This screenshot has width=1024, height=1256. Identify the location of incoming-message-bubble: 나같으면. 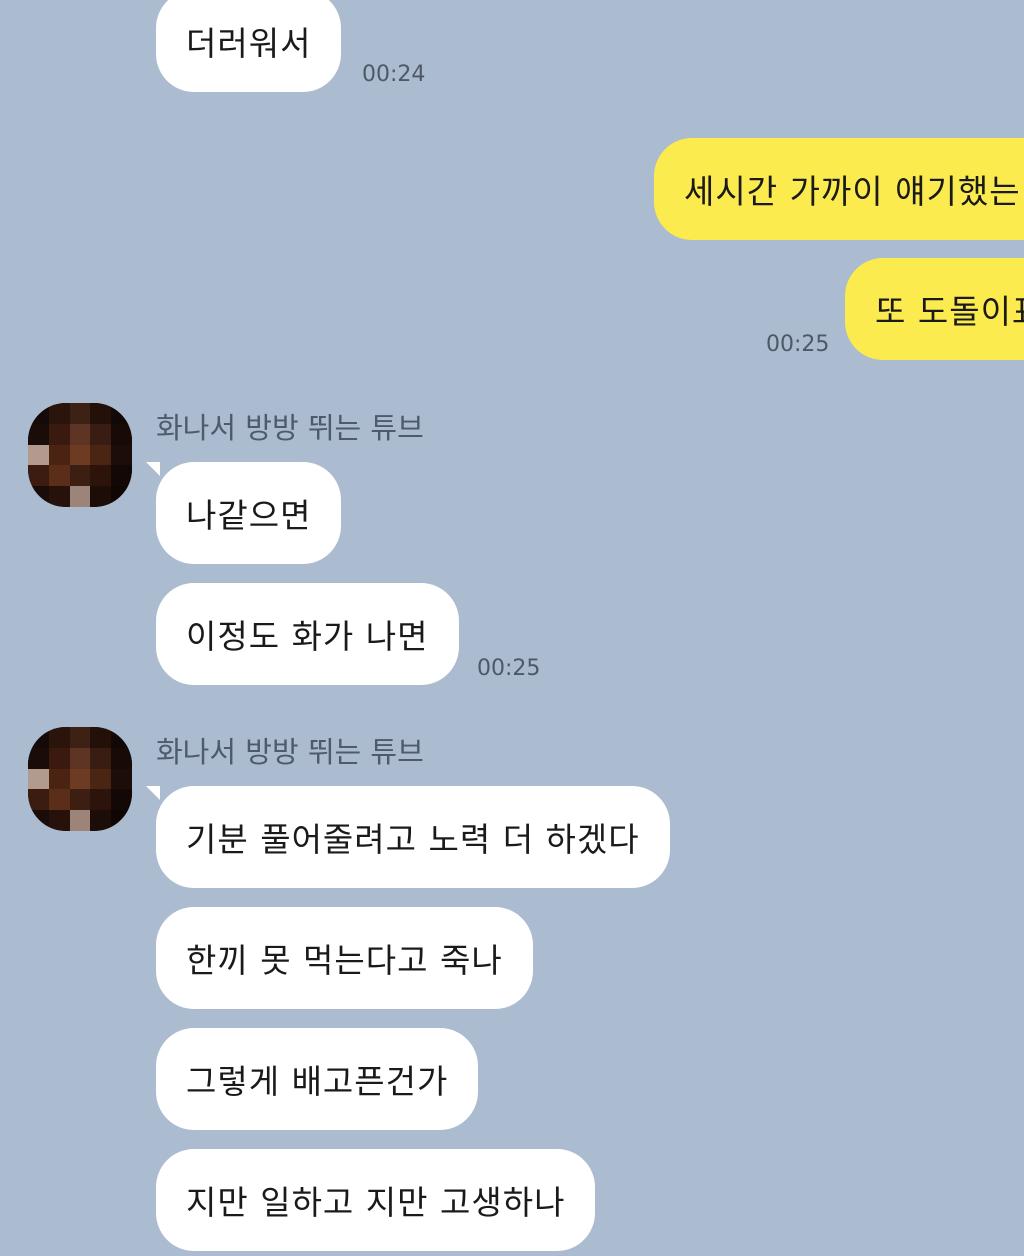
(249, 513).